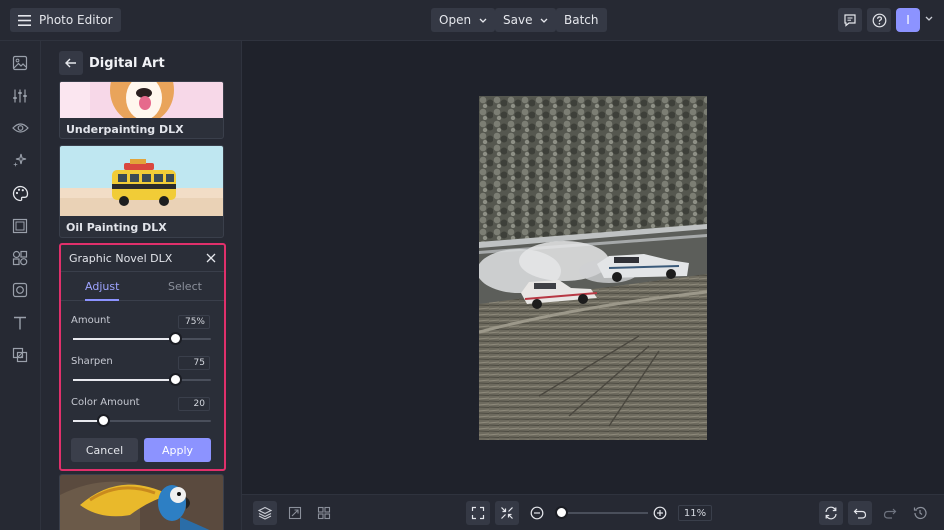 The width and height of the screenshot is (944, 530). I want to click on bottom-toolbar: 11%, so click(593, 512).